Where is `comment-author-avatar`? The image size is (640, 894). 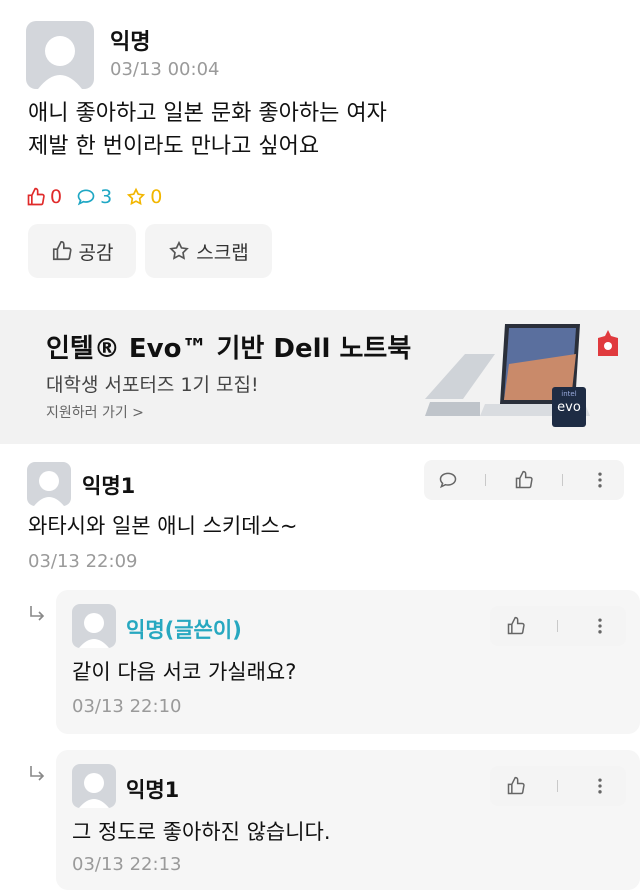
comment-author-avatar is located at coordinates (49, 484).